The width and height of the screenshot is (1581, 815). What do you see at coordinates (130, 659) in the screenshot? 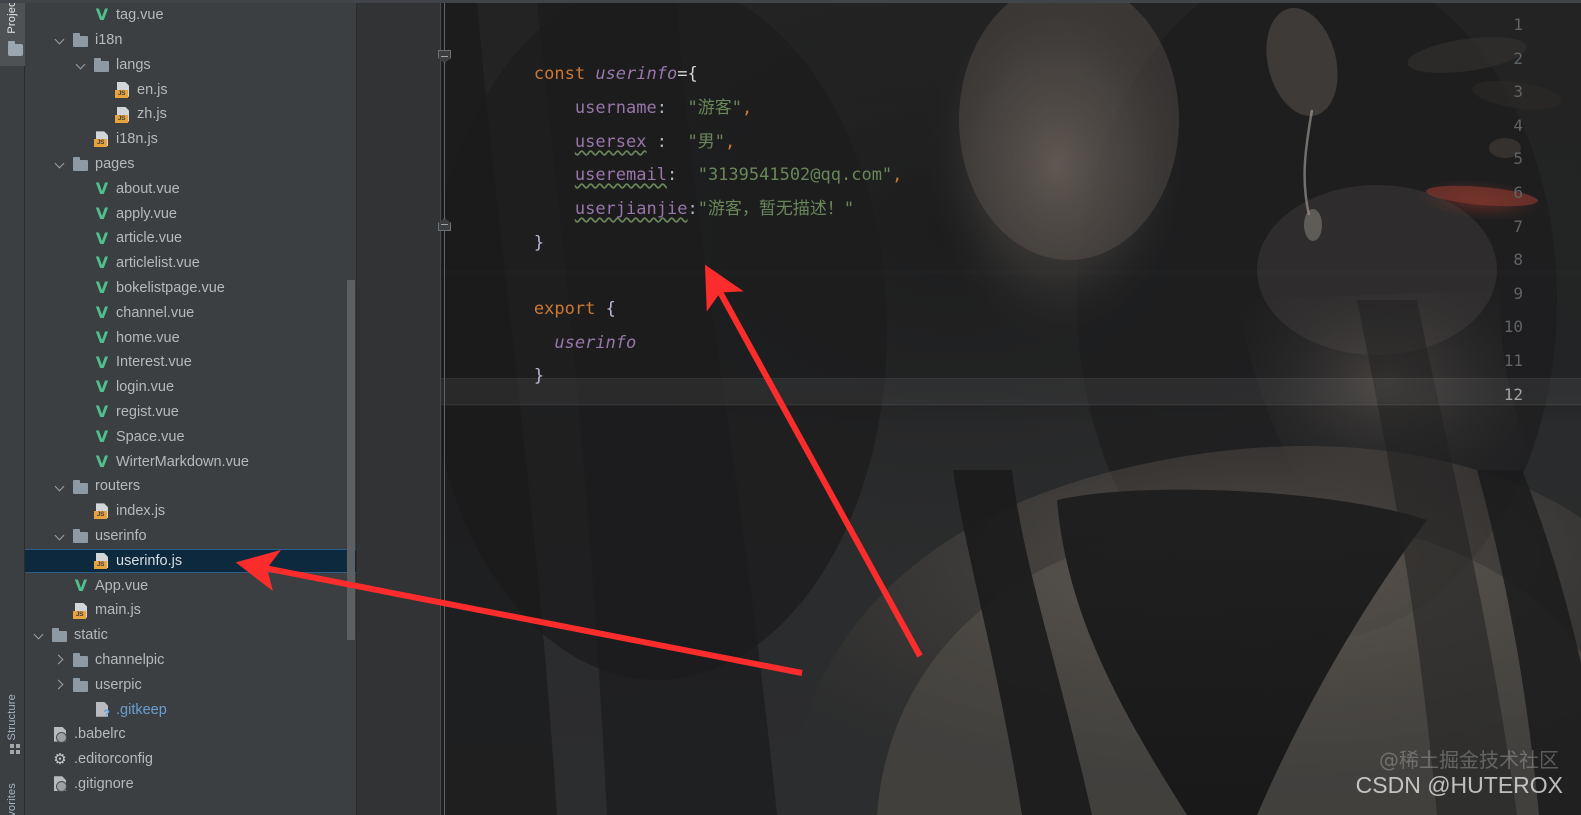
I see `tree-item-label: channelpic` at bounding box center [130, 659].